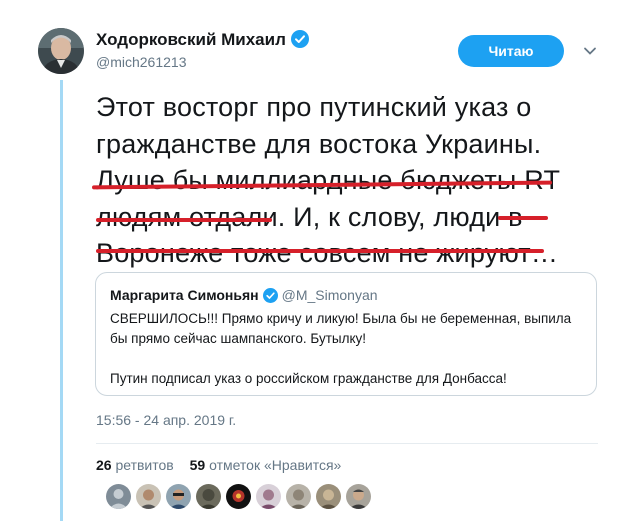  I want to click on divider, so click(347, 443).